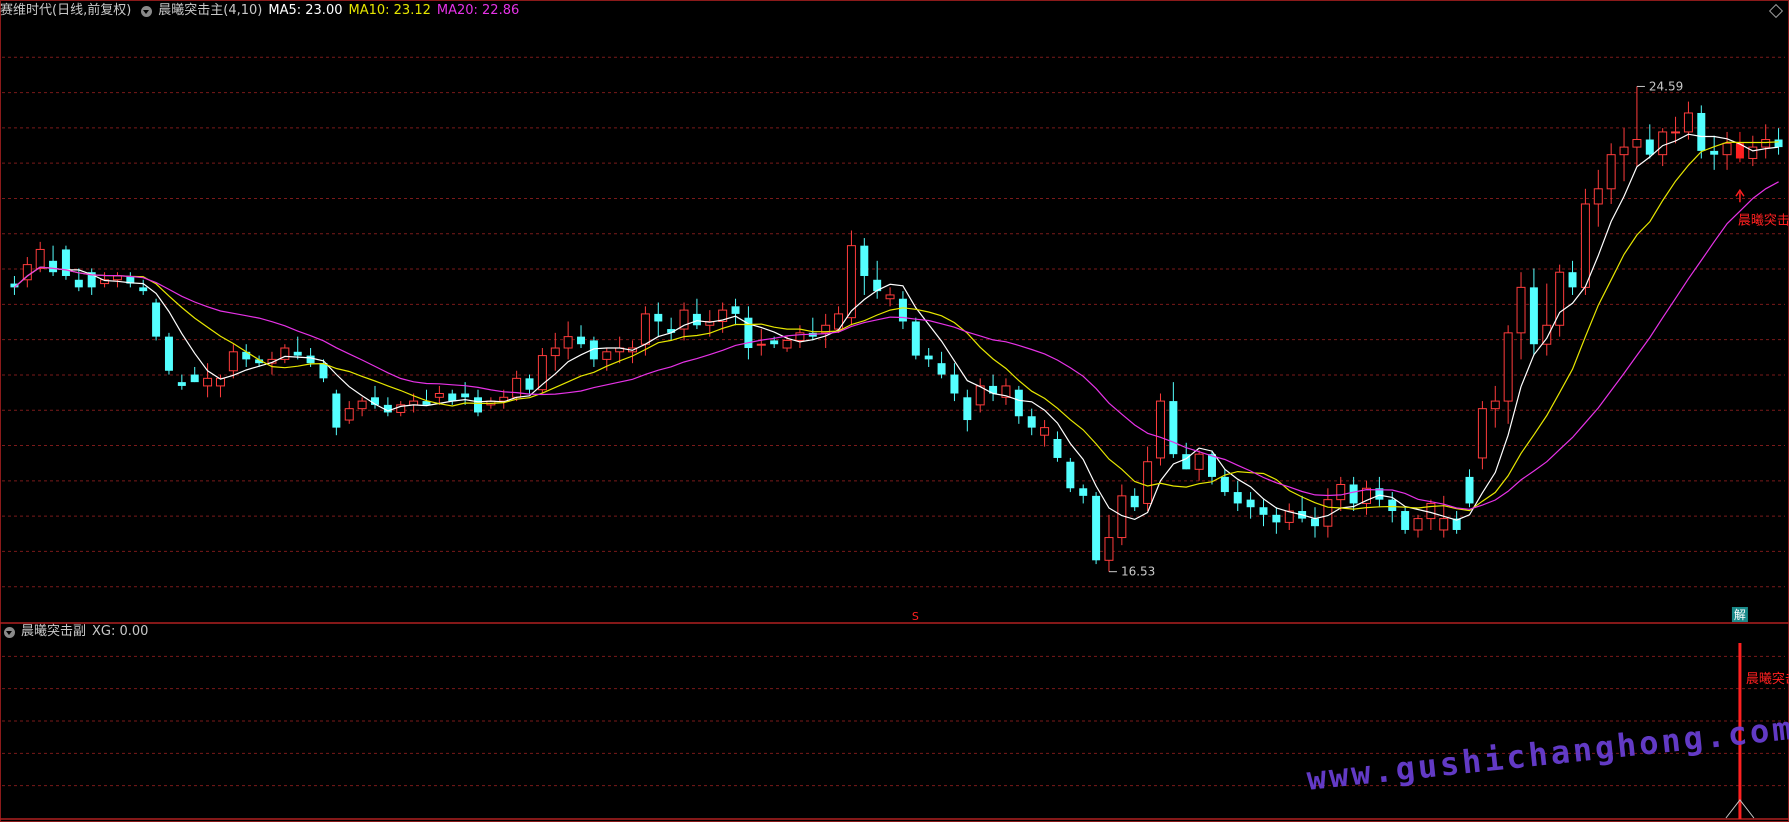 This screenshot has height=822, width=1789. Describe the element at coordinates (9, 632) in the screenshot. I see `sub-indicator-menu-icon` at that location.